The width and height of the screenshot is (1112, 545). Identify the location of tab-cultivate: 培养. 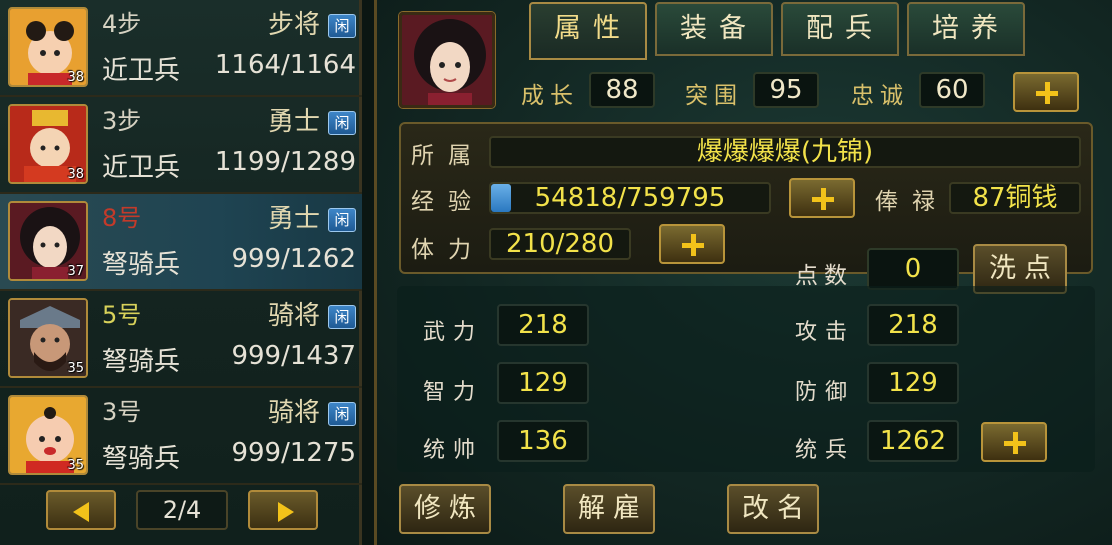
(966, 29).